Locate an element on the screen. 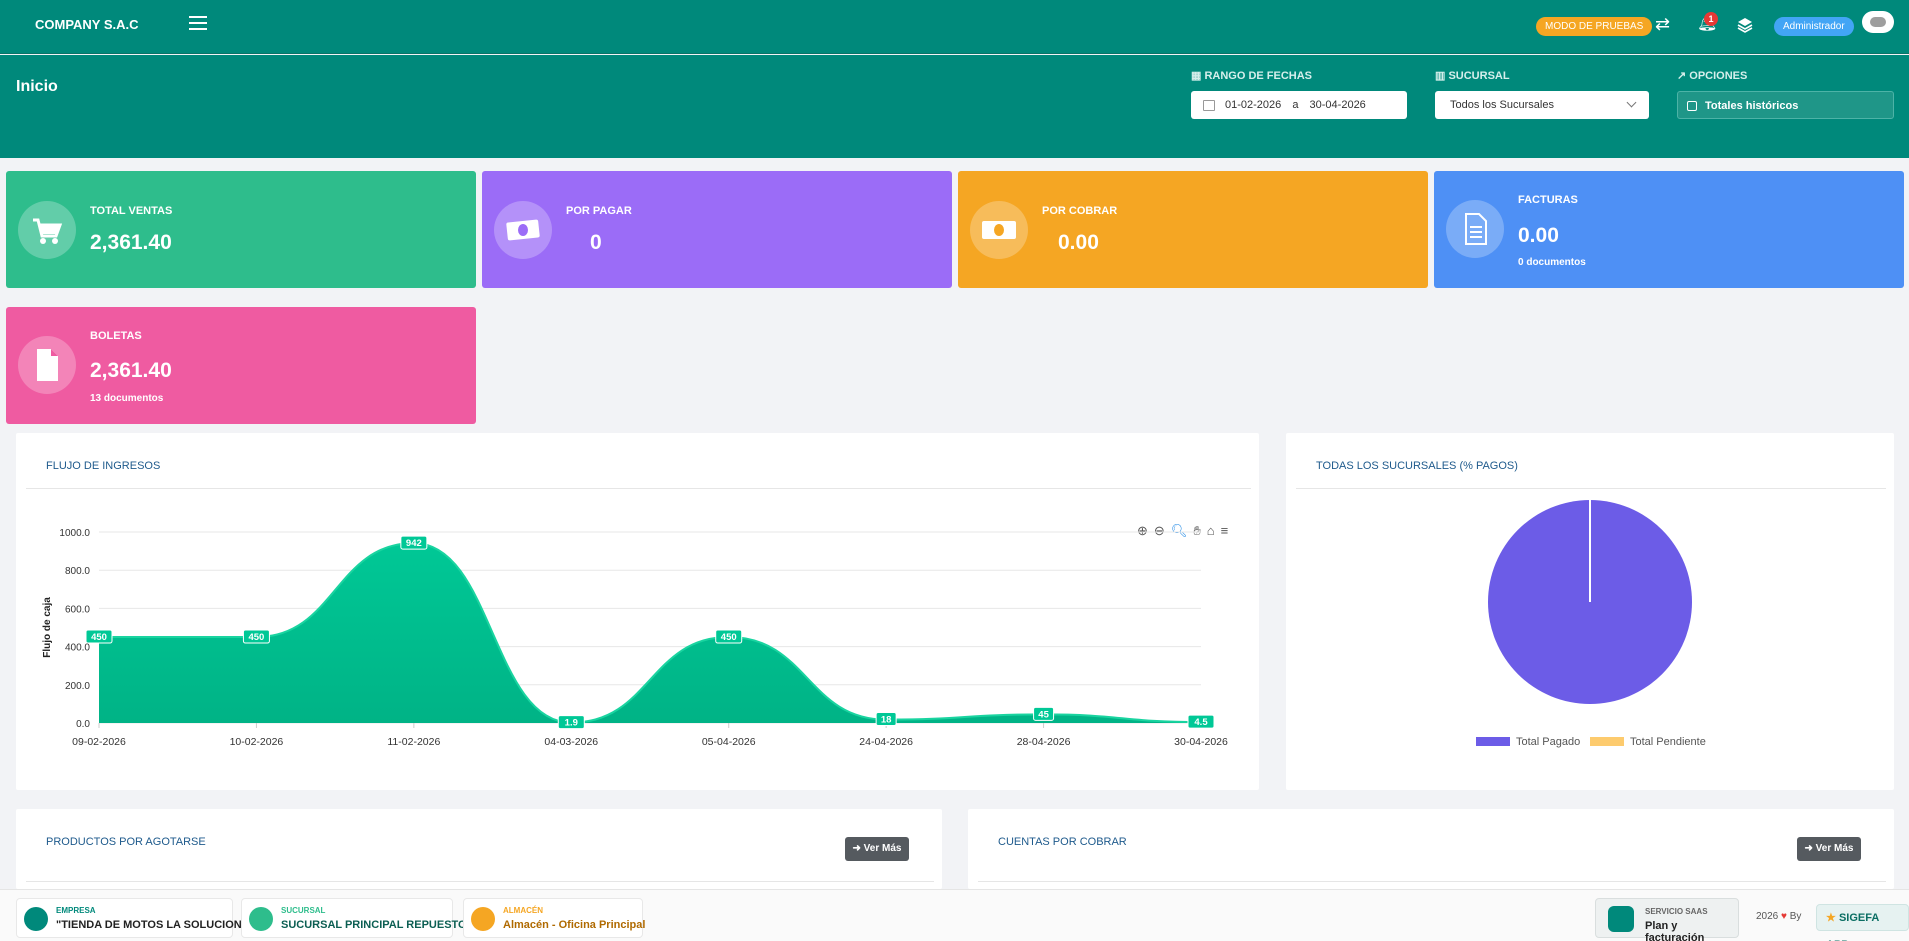  panel-title: CUENTAS POR COBRAR is located at coordinates (1062, 842).